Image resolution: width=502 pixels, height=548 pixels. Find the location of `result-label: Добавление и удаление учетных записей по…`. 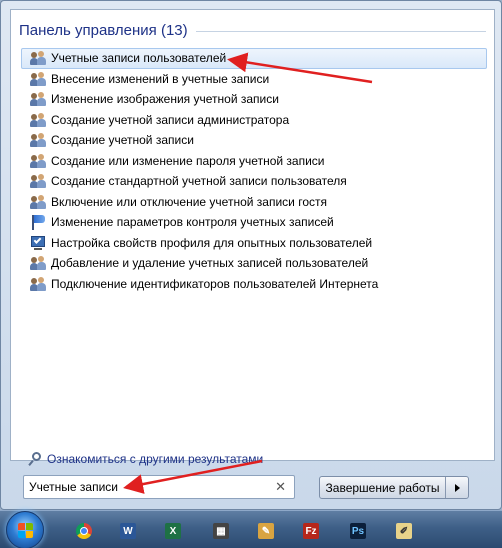

result-label: Добавление и удаление учетных записей по… is located at coordinates (210, 263).